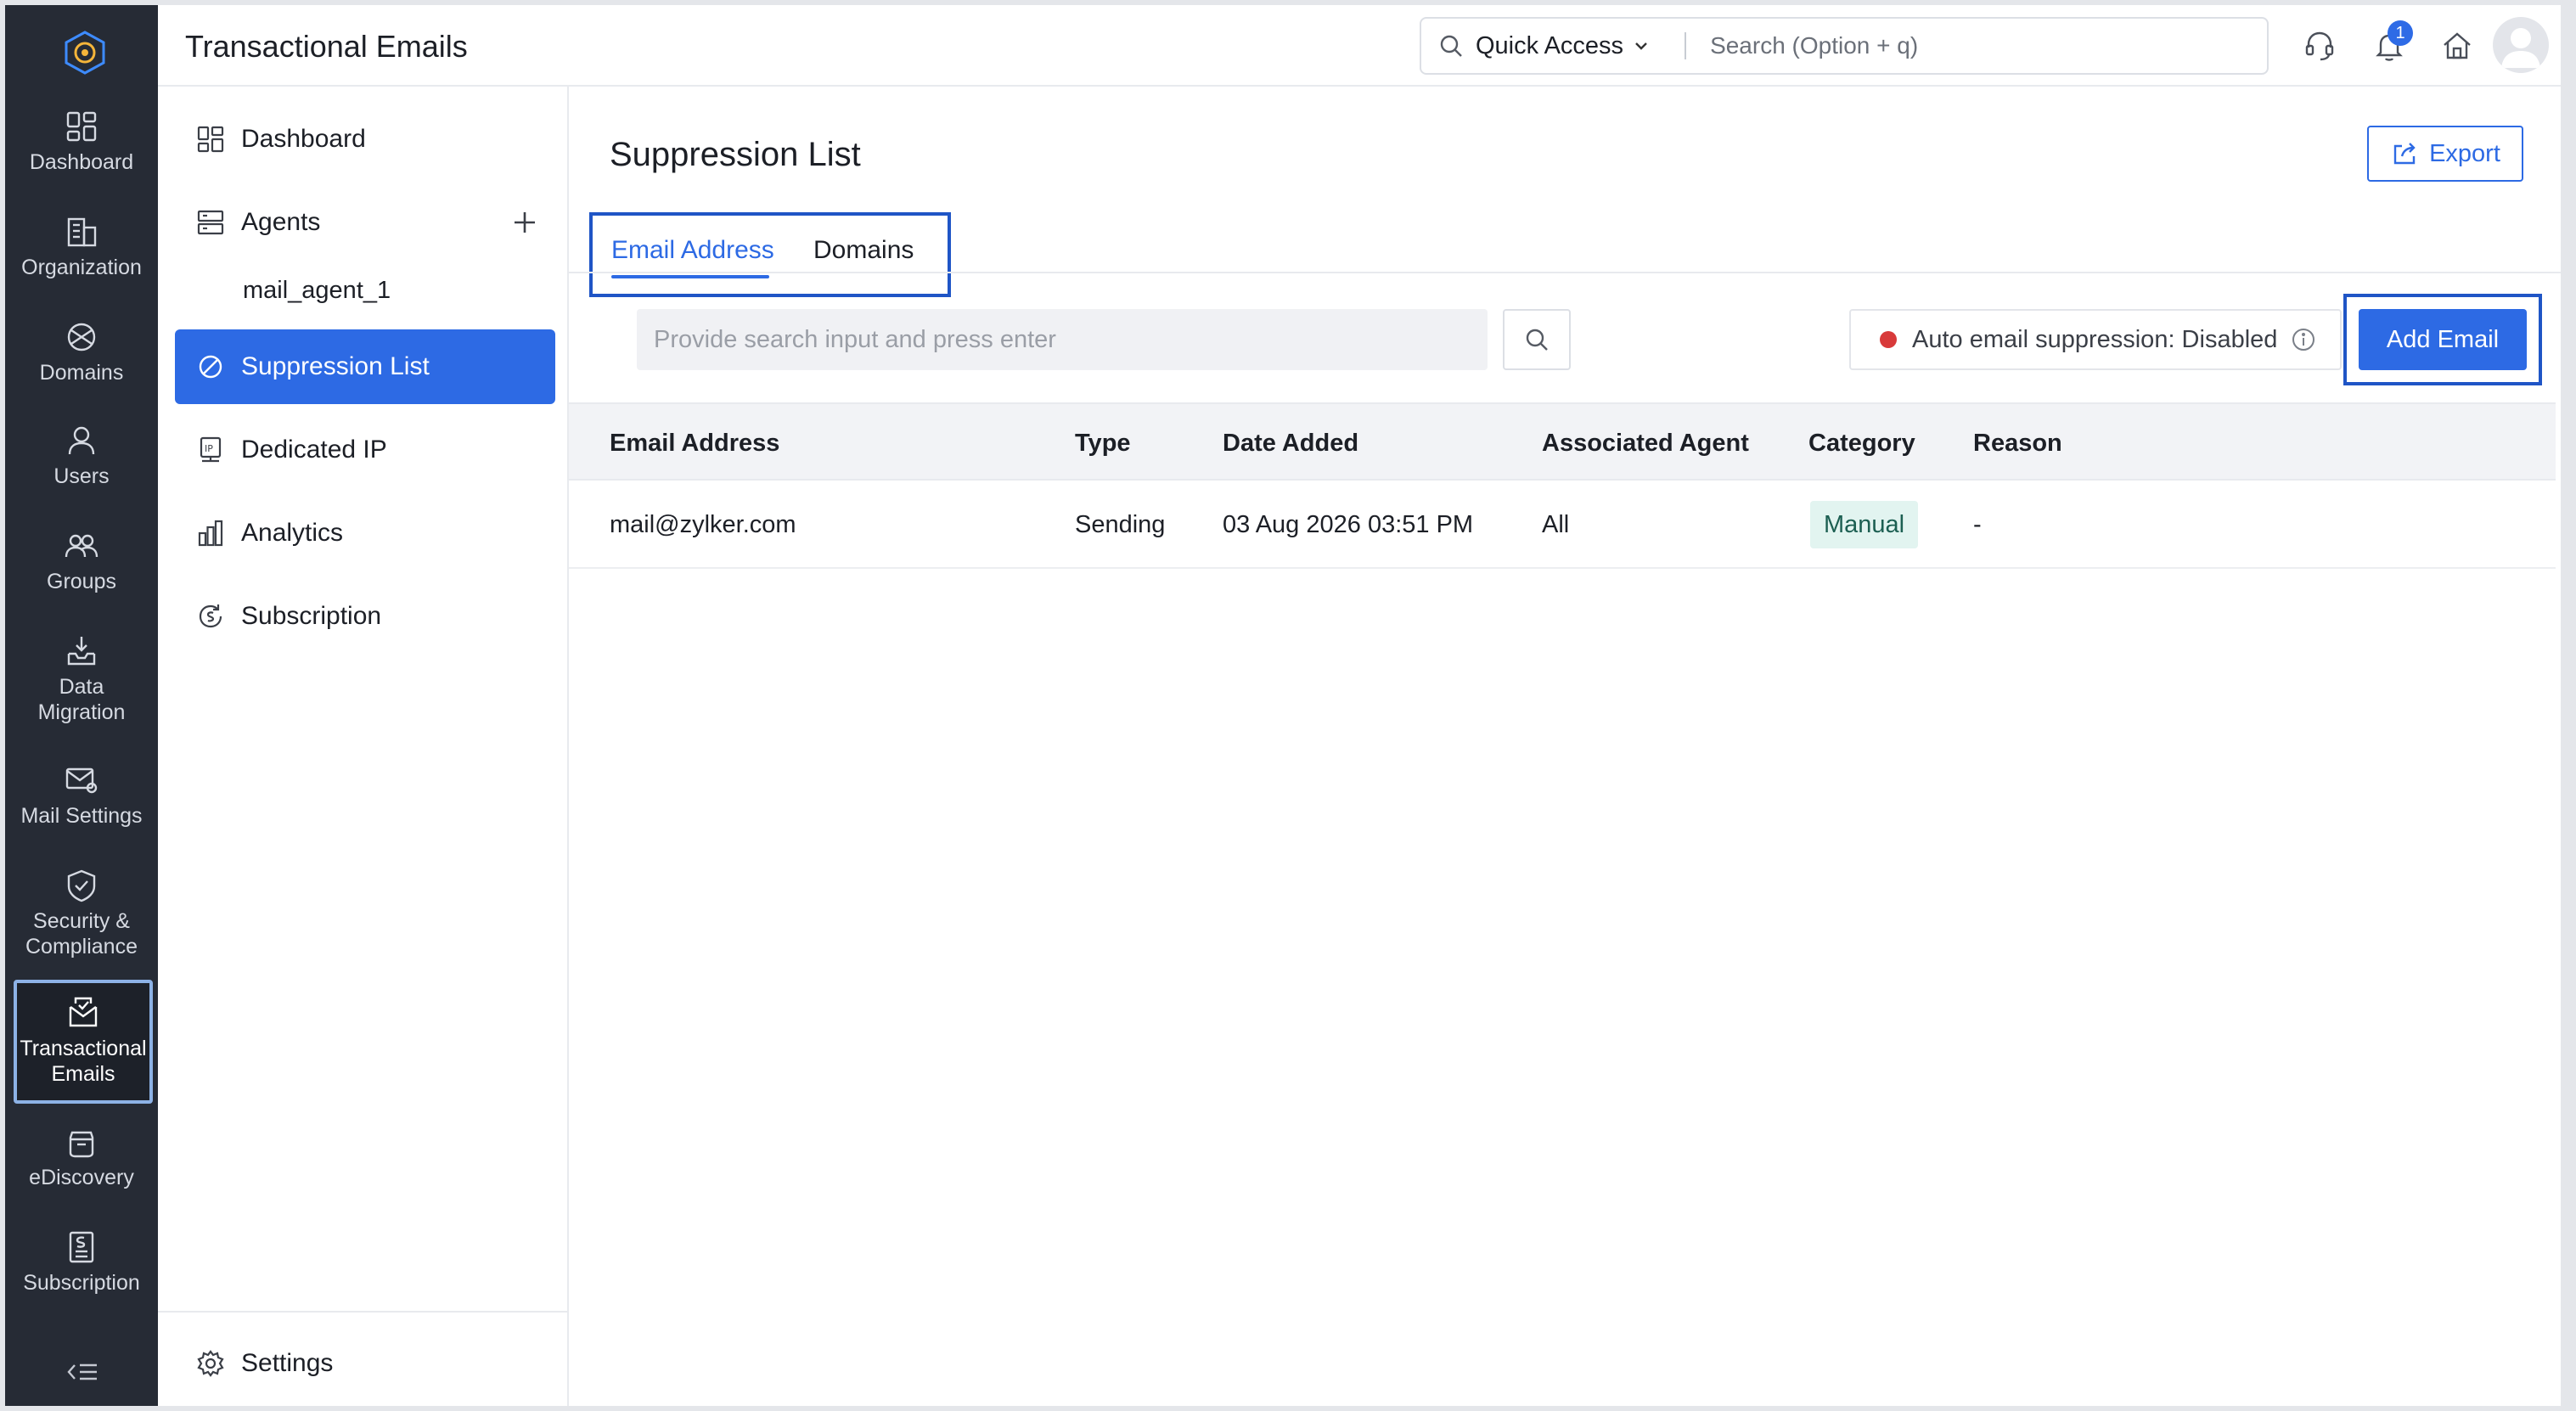  What do you see at coordinates (365, 1364) in the screenshot?
I see `subnav-item-settings: Settings` at bounding box center [365, 1364].